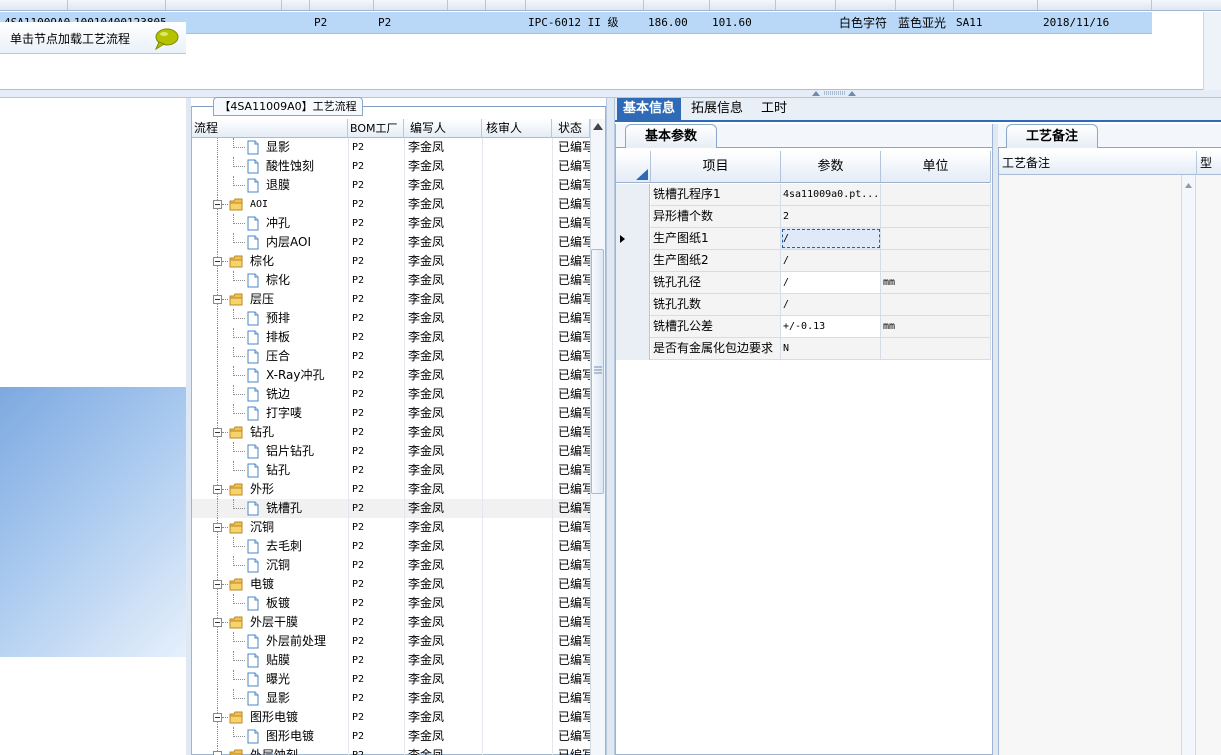  What do you see at coordinates (391, 242) in the screenshot?
I see `process-tree-row: 内层AOI P2 李金凤 已编写` at bounding box center [391, 242].